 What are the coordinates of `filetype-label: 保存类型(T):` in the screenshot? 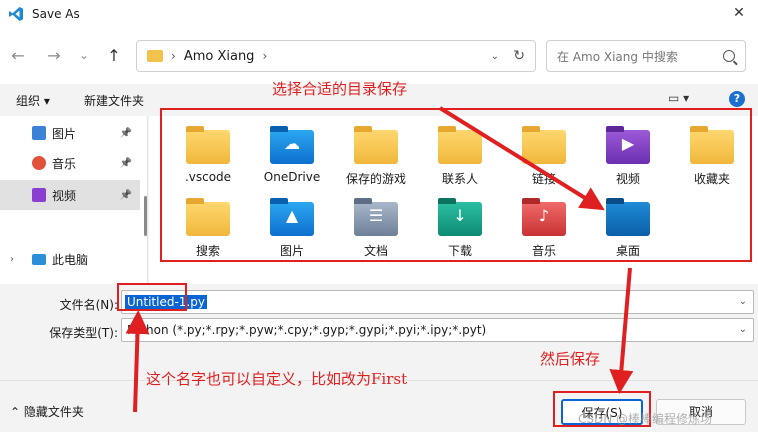 It's located at (83, 333).